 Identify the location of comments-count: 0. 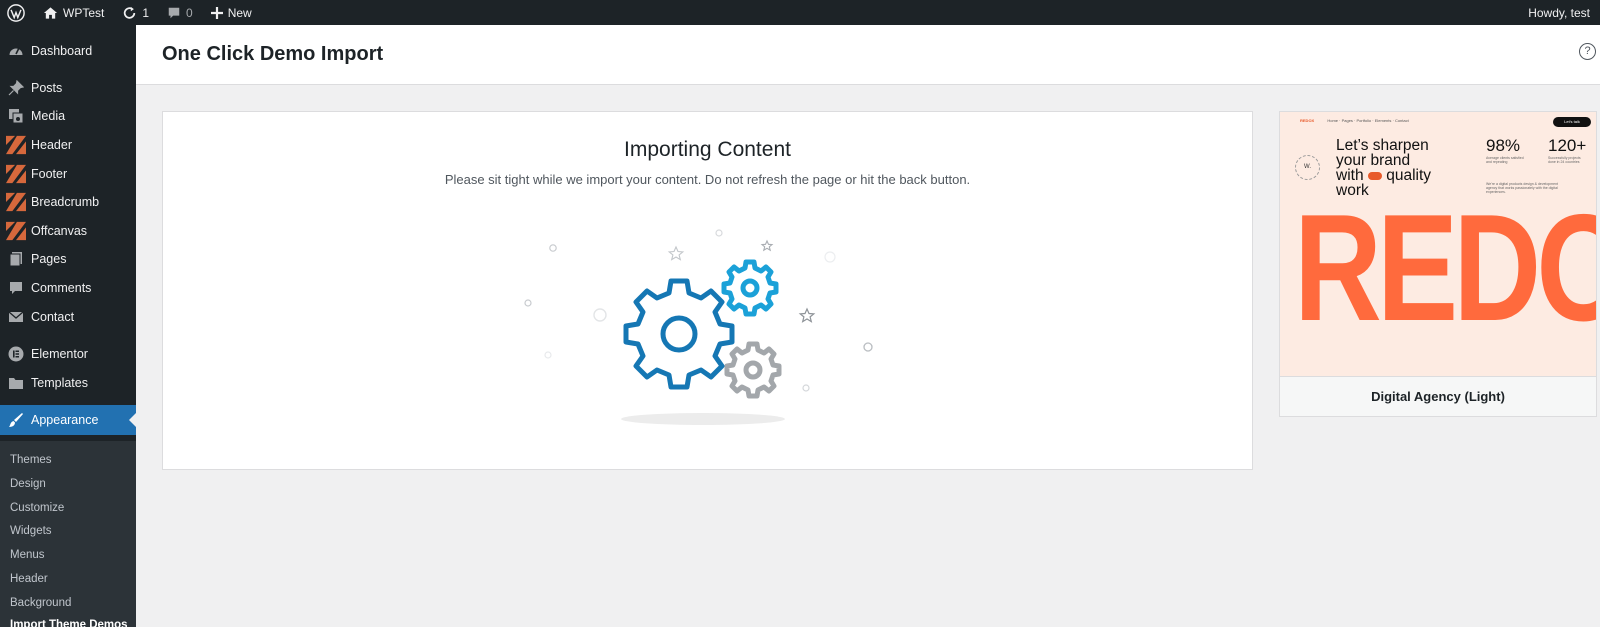
(189, 12).